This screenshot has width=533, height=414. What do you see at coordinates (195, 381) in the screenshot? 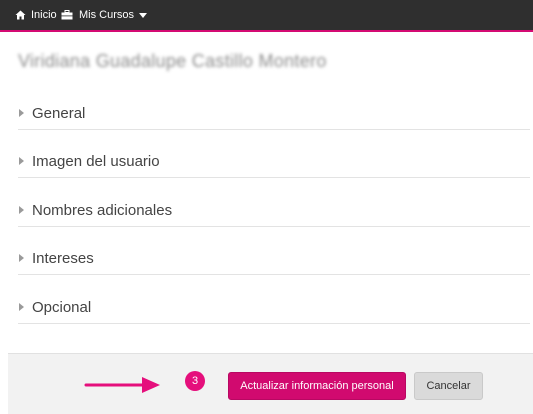
I see `step-number-badge: 3` at bounding box center [195, 381].